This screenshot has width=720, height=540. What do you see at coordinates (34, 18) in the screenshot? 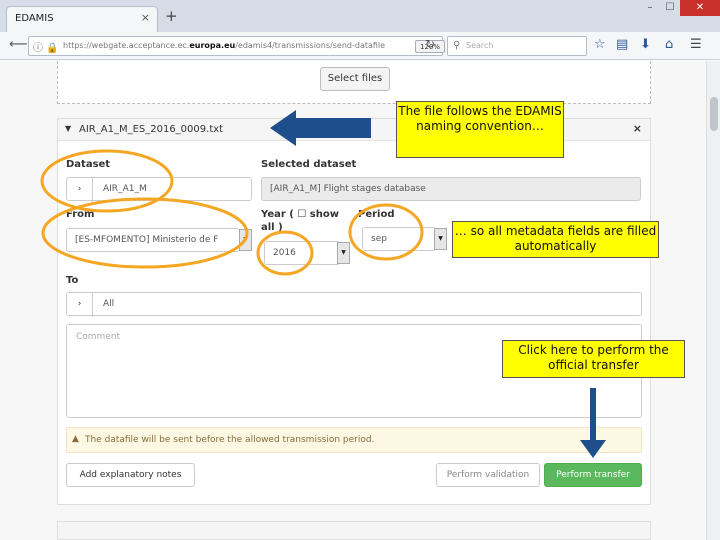
I see `tab-title: EDAMIS` at bounding box center [34, 18].